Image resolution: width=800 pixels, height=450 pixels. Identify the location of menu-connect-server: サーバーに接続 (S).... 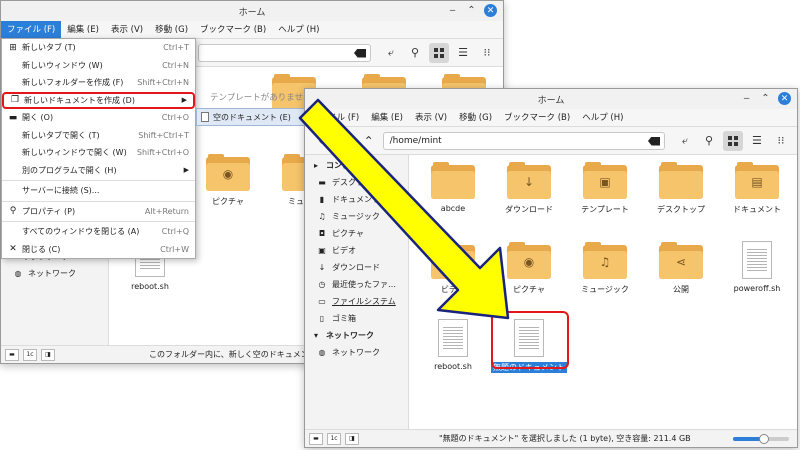
(98, 191).